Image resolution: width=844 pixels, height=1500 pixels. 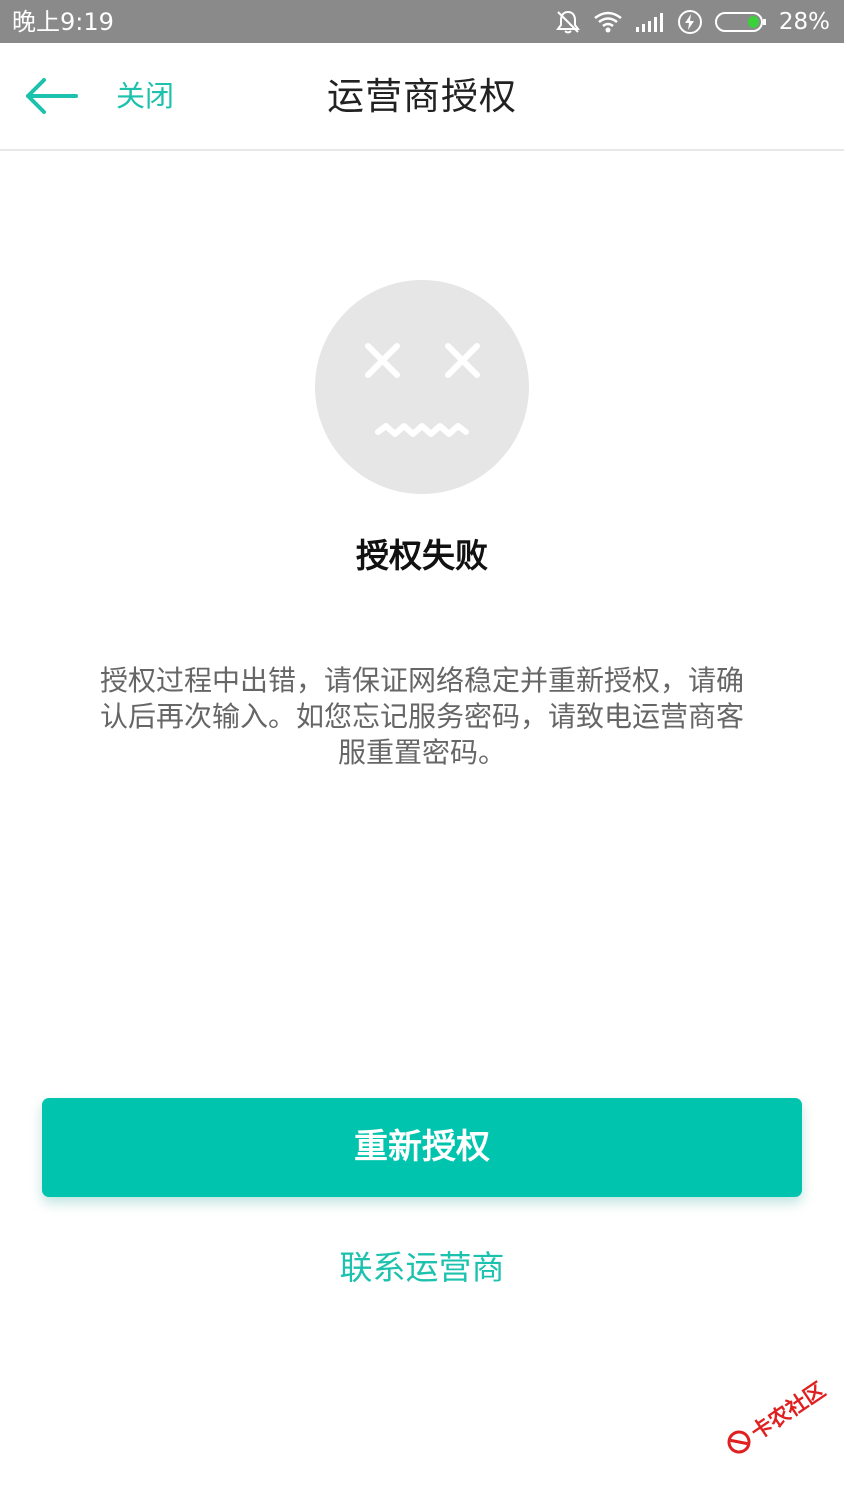 I want to click on status-icons: 28%, so click(x=692, y=22).